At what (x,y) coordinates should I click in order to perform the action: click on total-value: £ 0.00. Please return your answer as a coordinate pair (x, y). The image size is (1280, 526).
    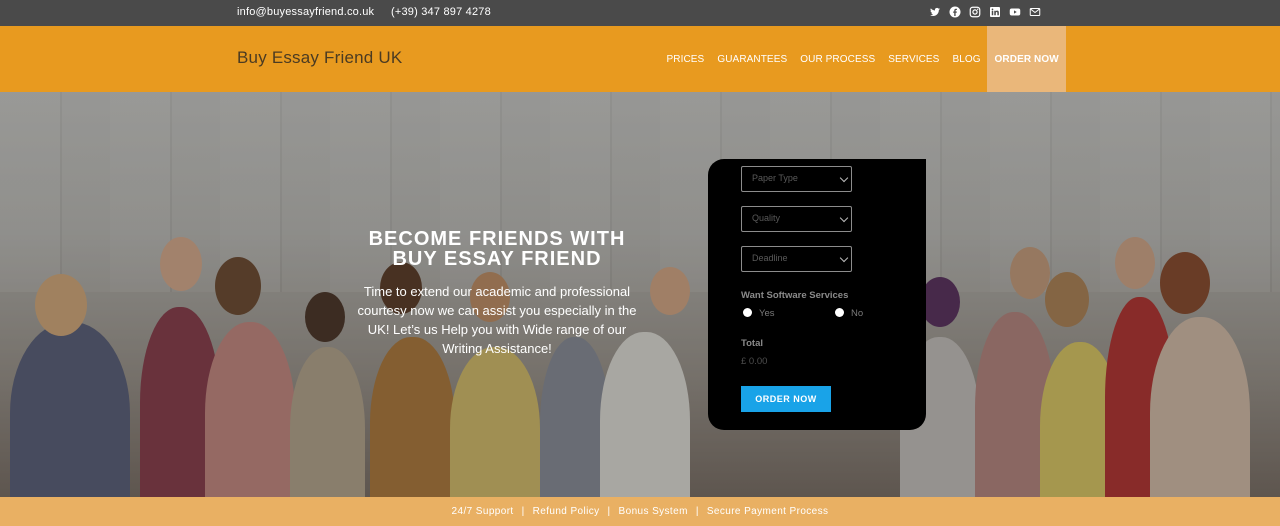
    Looking at the image, I should click on (754, 361).